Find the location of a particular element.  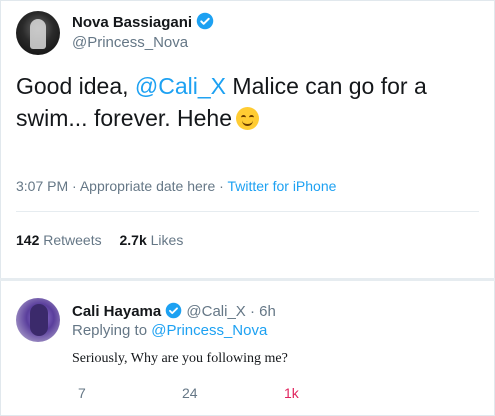

retweets-label: Retweets is located at coordinates (72, 240).